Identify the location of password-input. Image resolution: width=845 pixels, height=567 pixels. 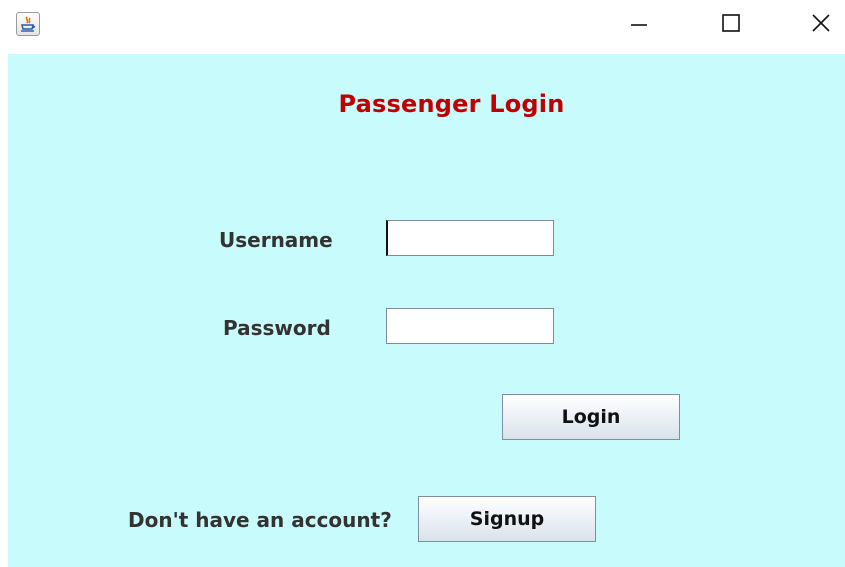
(470, 326).